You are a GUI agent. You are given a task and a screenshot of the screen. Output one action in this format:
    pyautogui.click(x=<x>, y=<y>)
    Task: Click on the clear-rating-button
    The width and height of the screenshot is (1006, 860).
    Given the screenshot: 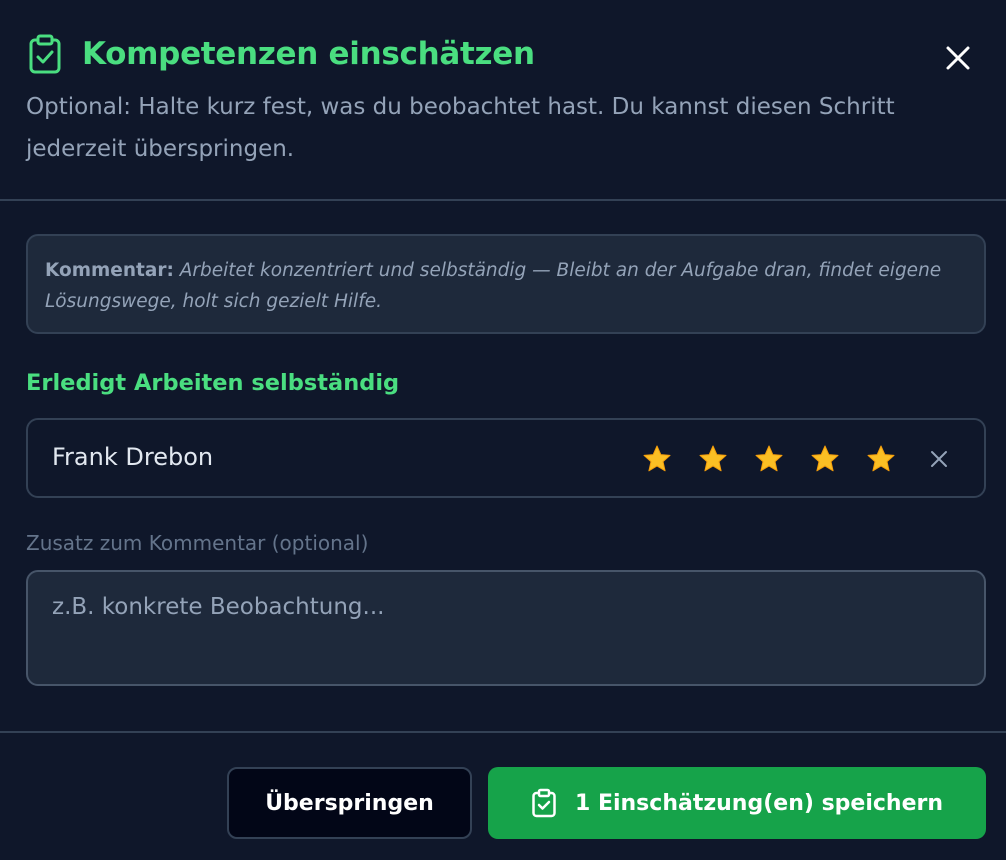 What is the action you would take?
    pyautogui.click(x=939, y=459)
    